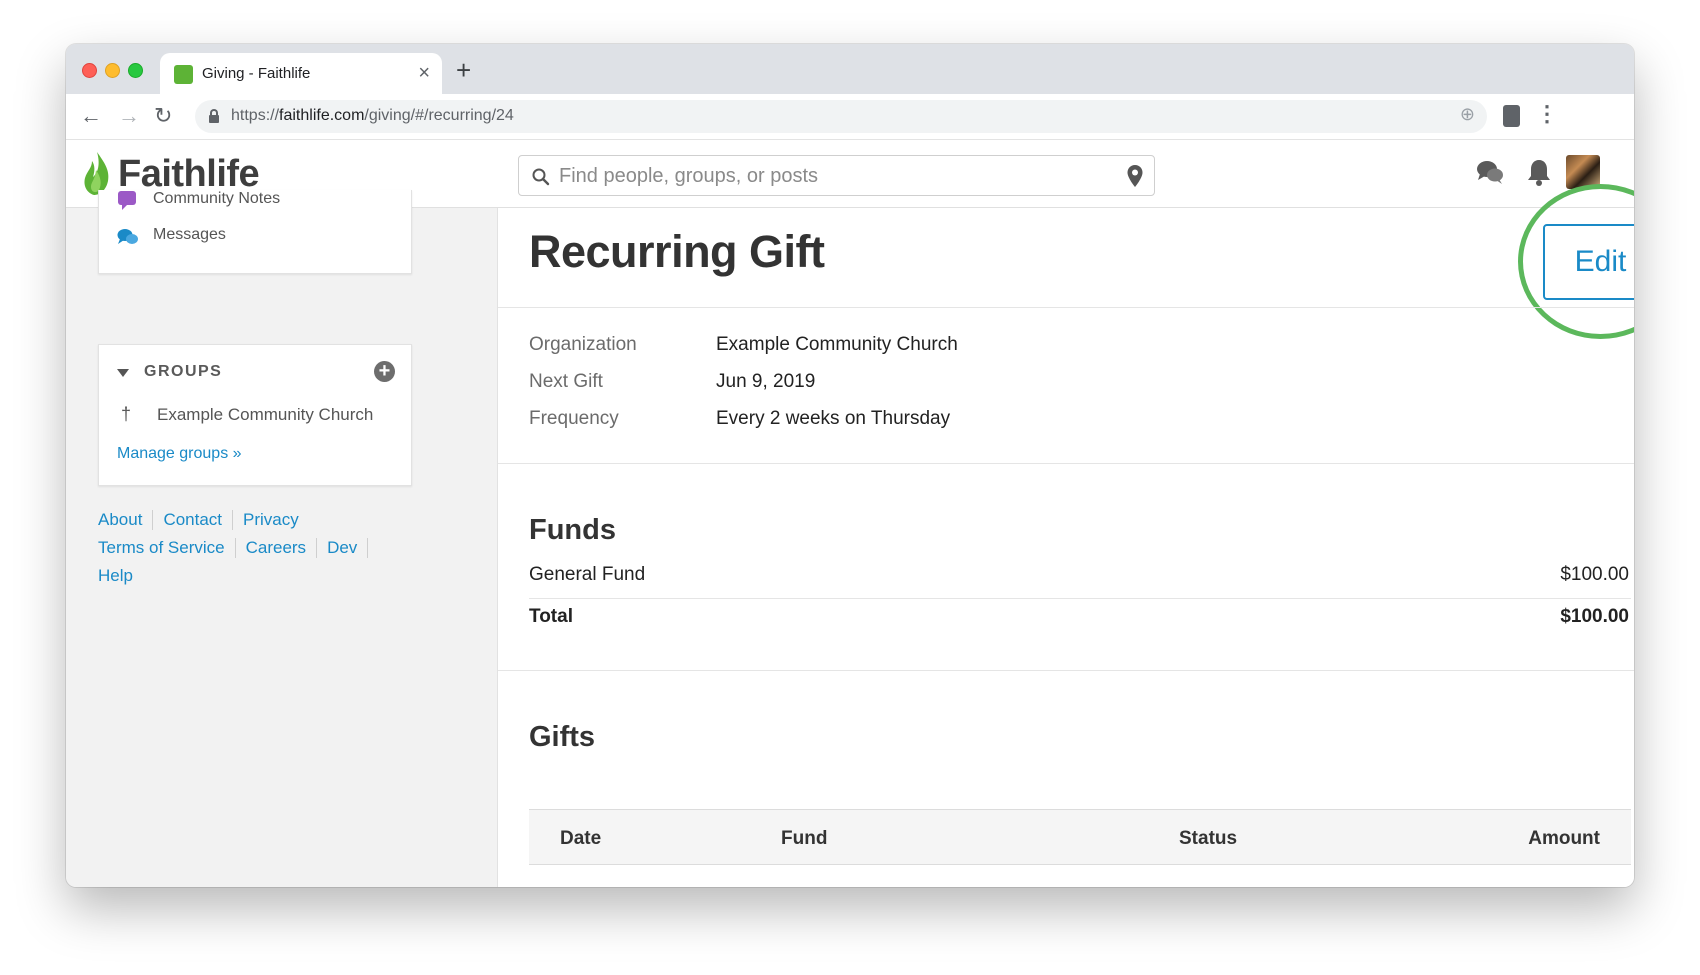 The width and height of the screenshot is (1700, 975). Describe the element at coordinates (677, 251) in the screenshot. I see `page-title: Recurring Gift` at that location.